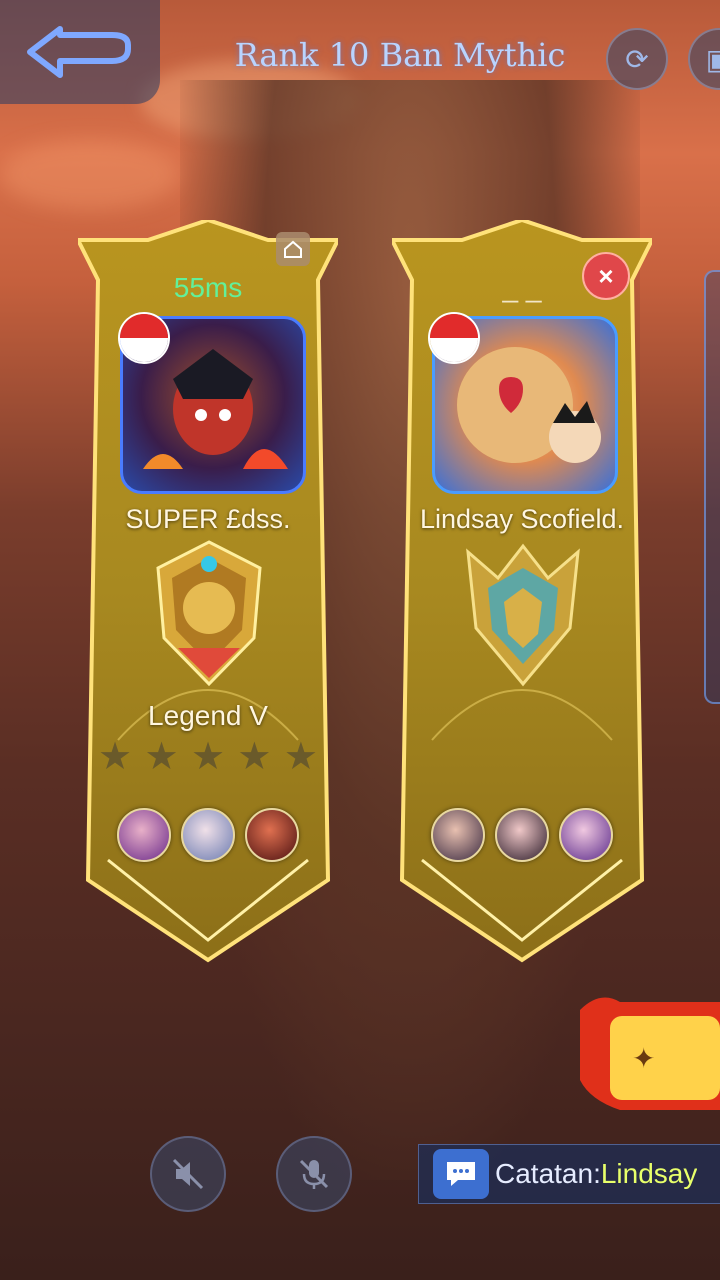  I want to click on rank-stars: ★ ★ ★ ★ ★, so click(208, 757).